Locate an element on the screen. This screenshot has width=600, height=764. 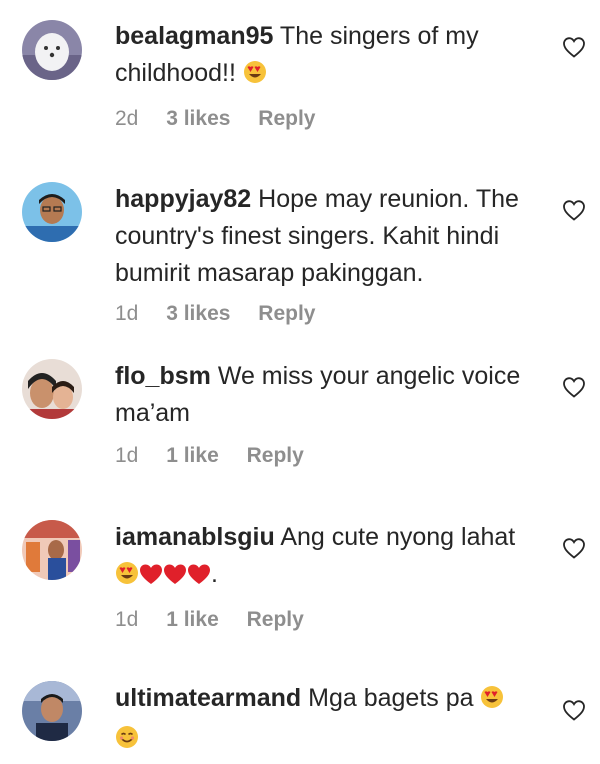
comment-text: ultimatearmand Mga bagets pa is located at coordinates (325, 720).